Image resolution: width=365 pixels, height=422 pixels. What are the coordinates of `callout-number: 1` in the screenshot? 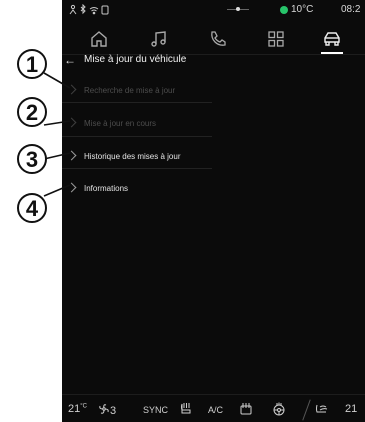 It's located at (32, 64).